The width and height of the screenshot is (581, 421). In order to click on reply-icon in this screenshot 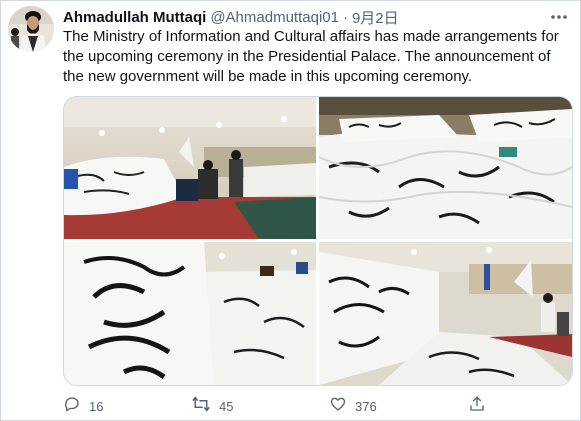, I will do `click(72, 406)`.